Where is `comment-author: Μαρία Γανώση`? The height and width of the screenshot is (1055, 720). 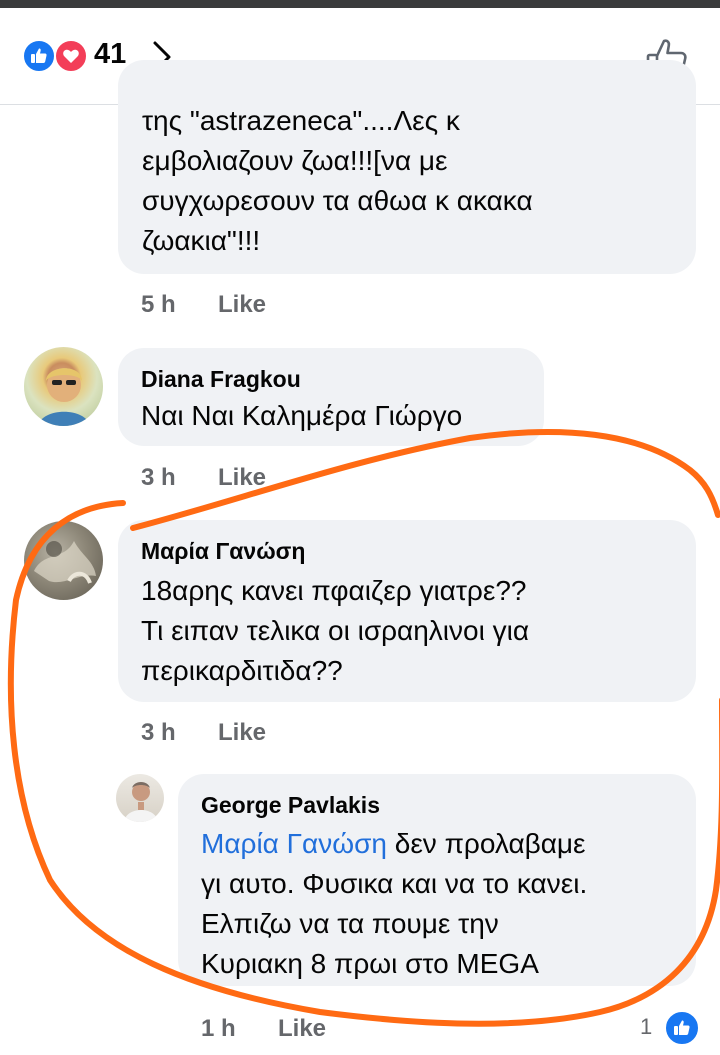 comment-author: Μαρία Γανώση is located at coordinates (223, 551).